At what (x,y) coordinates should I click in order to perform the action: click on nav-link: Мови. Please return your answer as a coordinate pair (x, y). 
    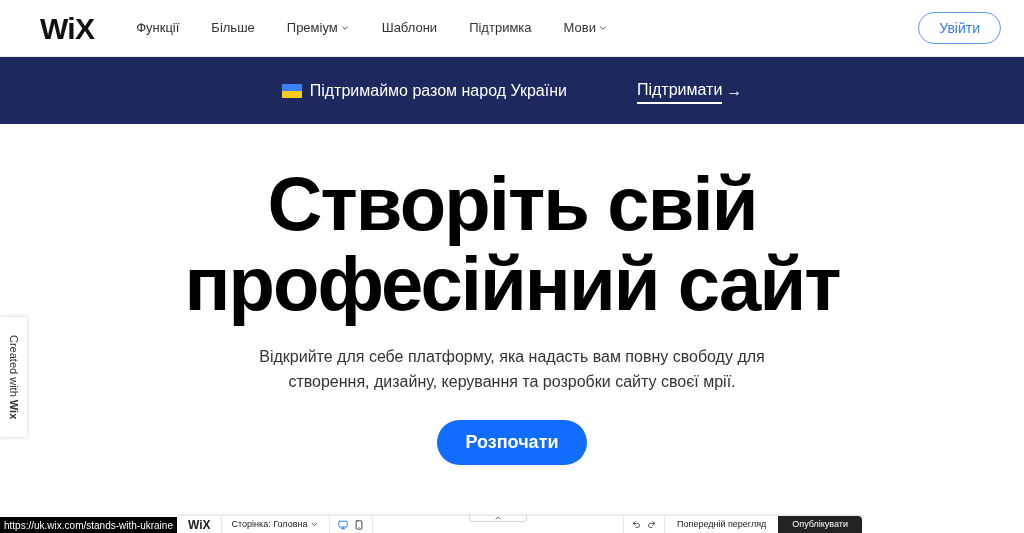
    Looking at the image, I should click on (585, 28).